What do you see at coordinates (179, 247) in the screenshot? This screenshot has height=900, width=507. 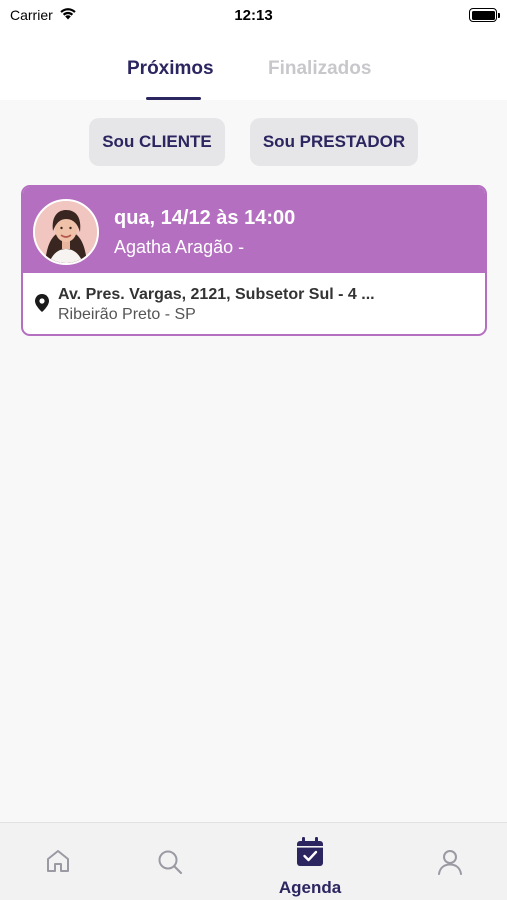 I see `appointment-client-name: Agatha Aragão -` at bounding box center [179, 247].